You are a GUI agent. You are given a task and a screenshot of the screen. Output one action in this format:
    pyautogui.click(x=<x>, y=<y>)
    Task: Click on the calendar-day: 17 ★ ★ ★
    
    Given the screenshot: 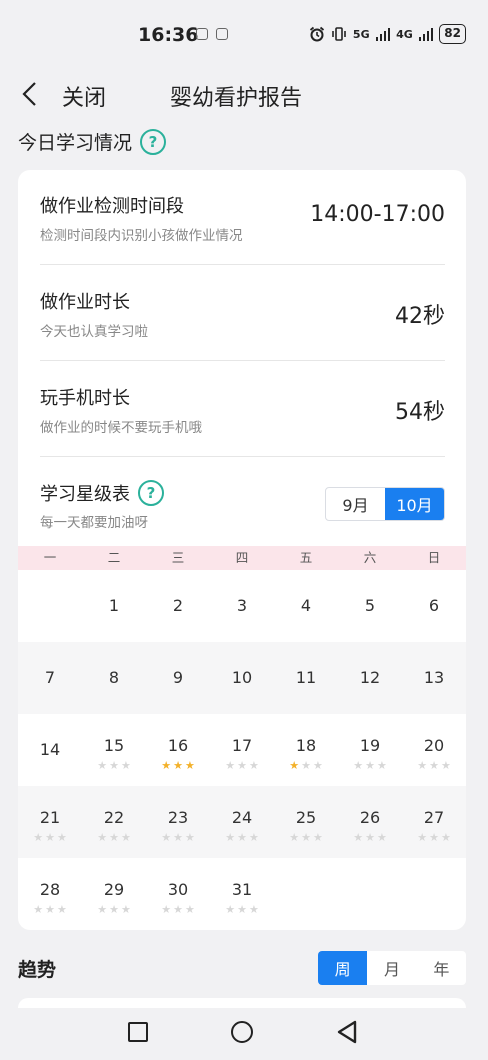 What is the action you would take?
    pyautogui.click(x=242, y=750)
    